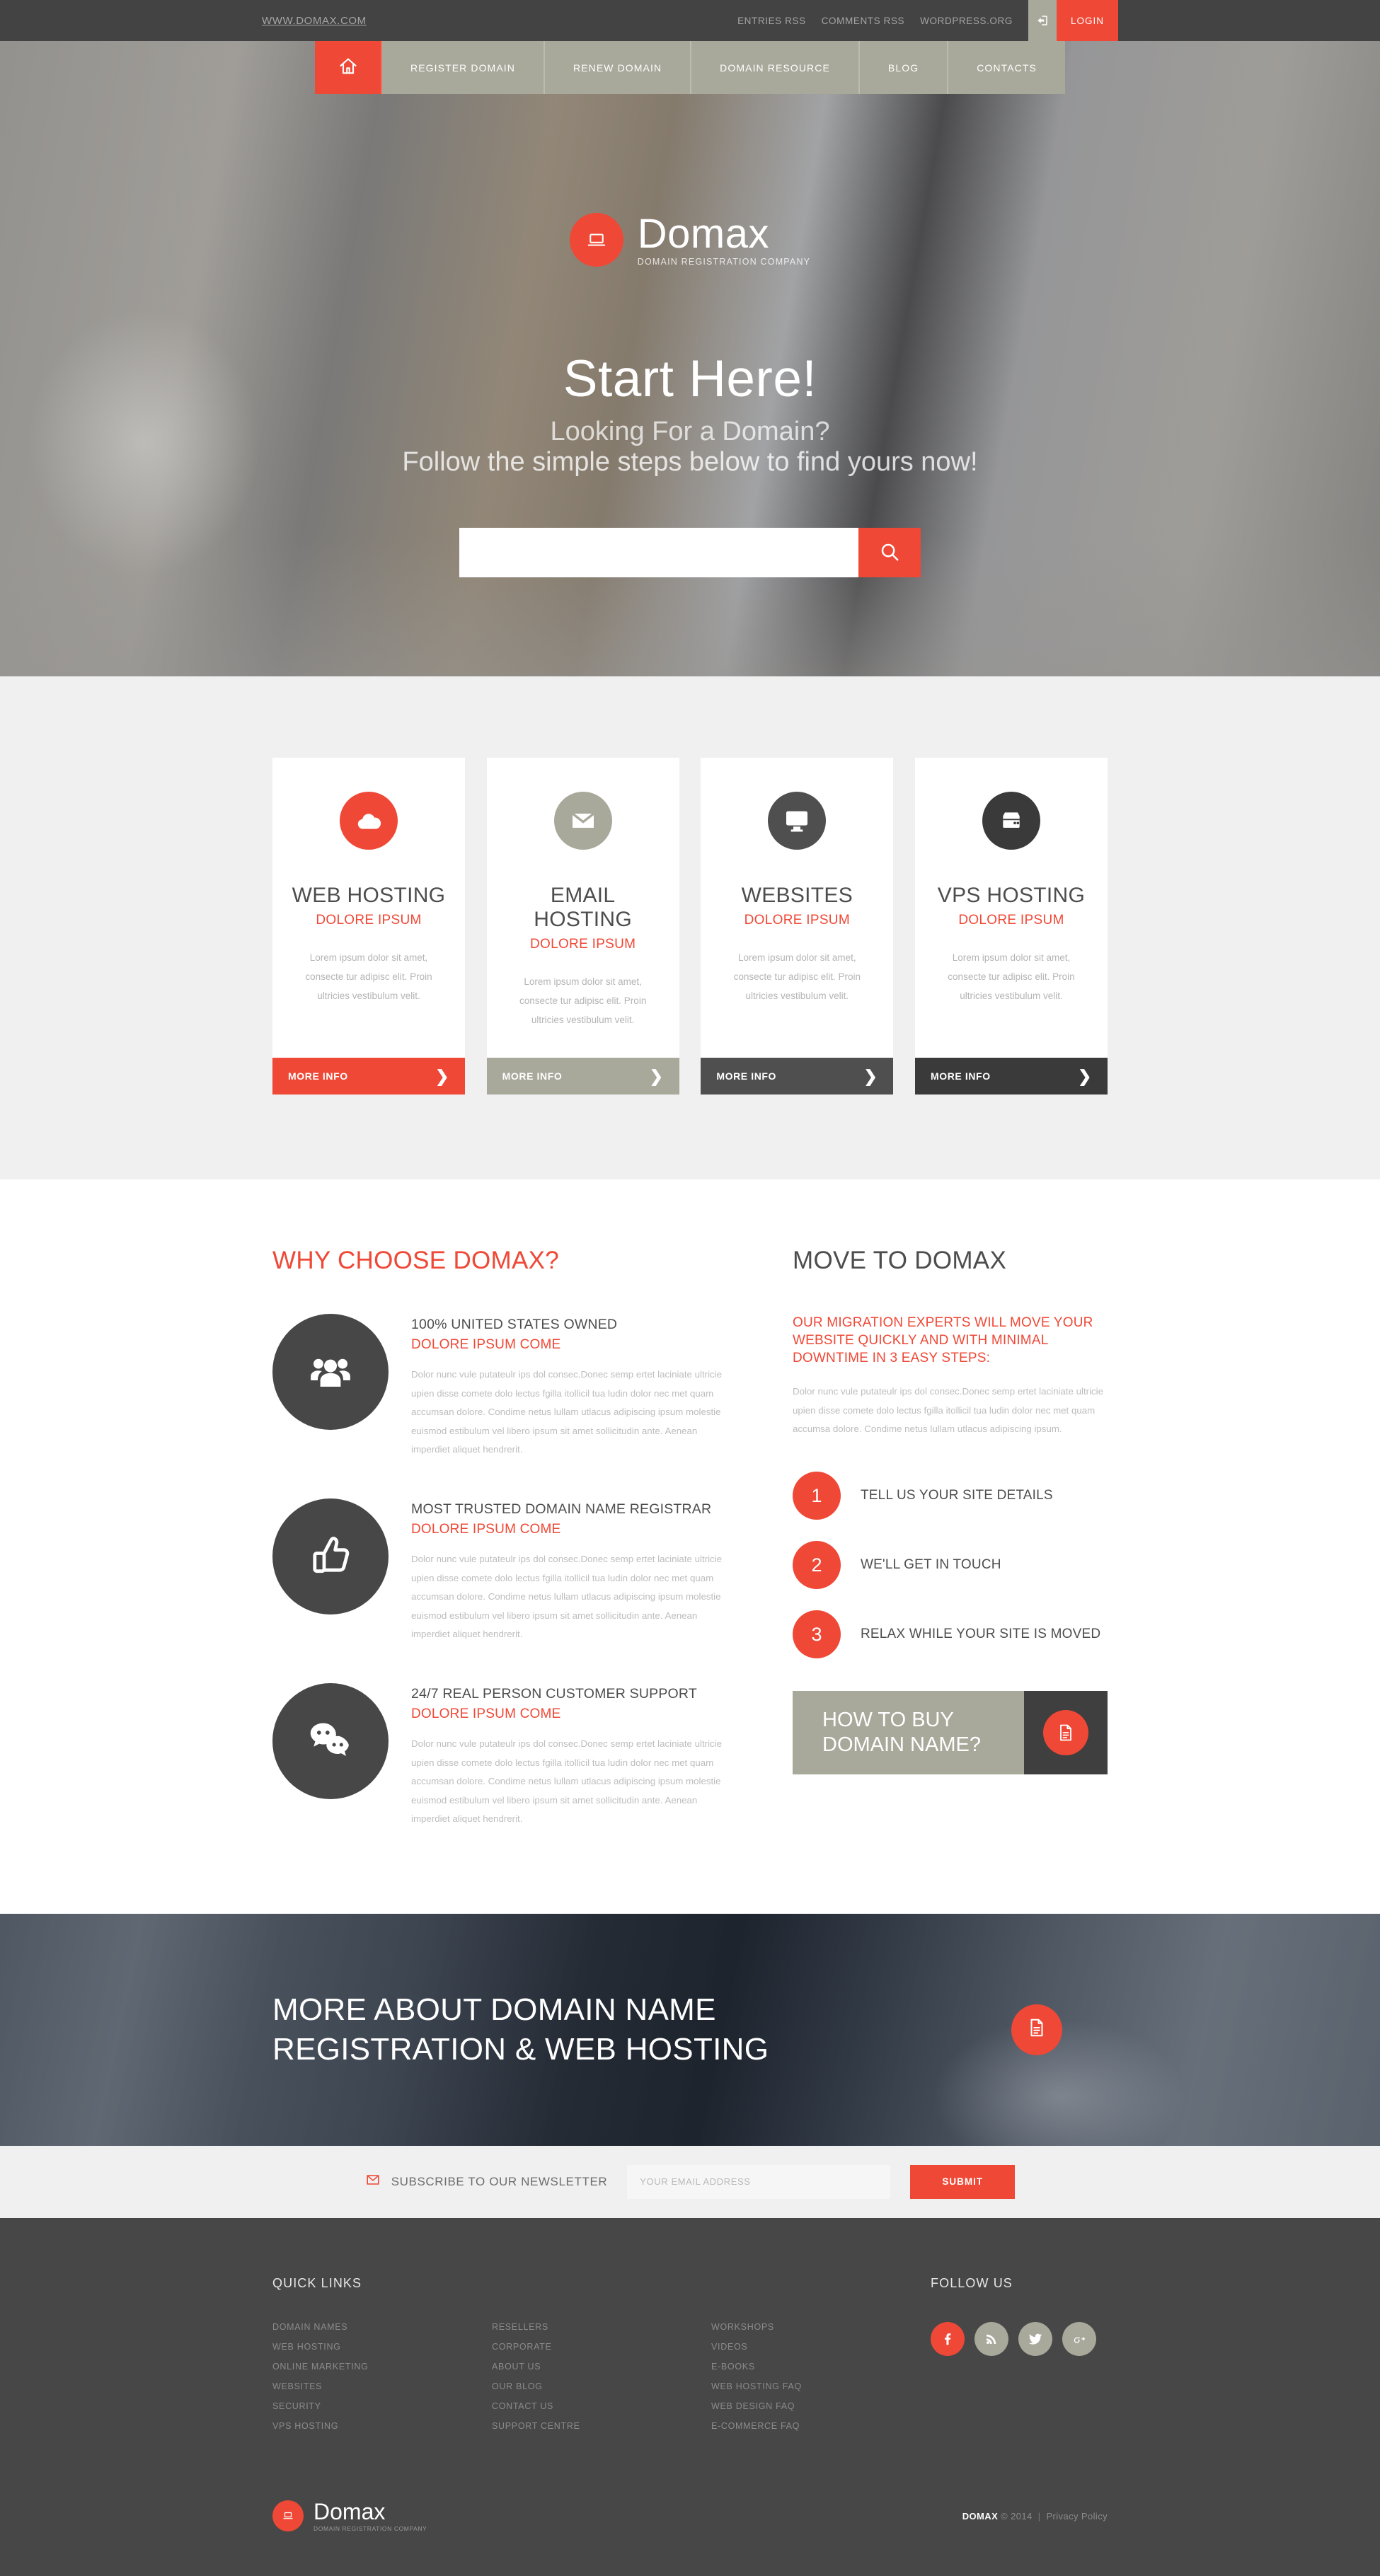  I want to click on why-choose-title: WHY CHOOSE DOMAX?, so click(416, 1260).